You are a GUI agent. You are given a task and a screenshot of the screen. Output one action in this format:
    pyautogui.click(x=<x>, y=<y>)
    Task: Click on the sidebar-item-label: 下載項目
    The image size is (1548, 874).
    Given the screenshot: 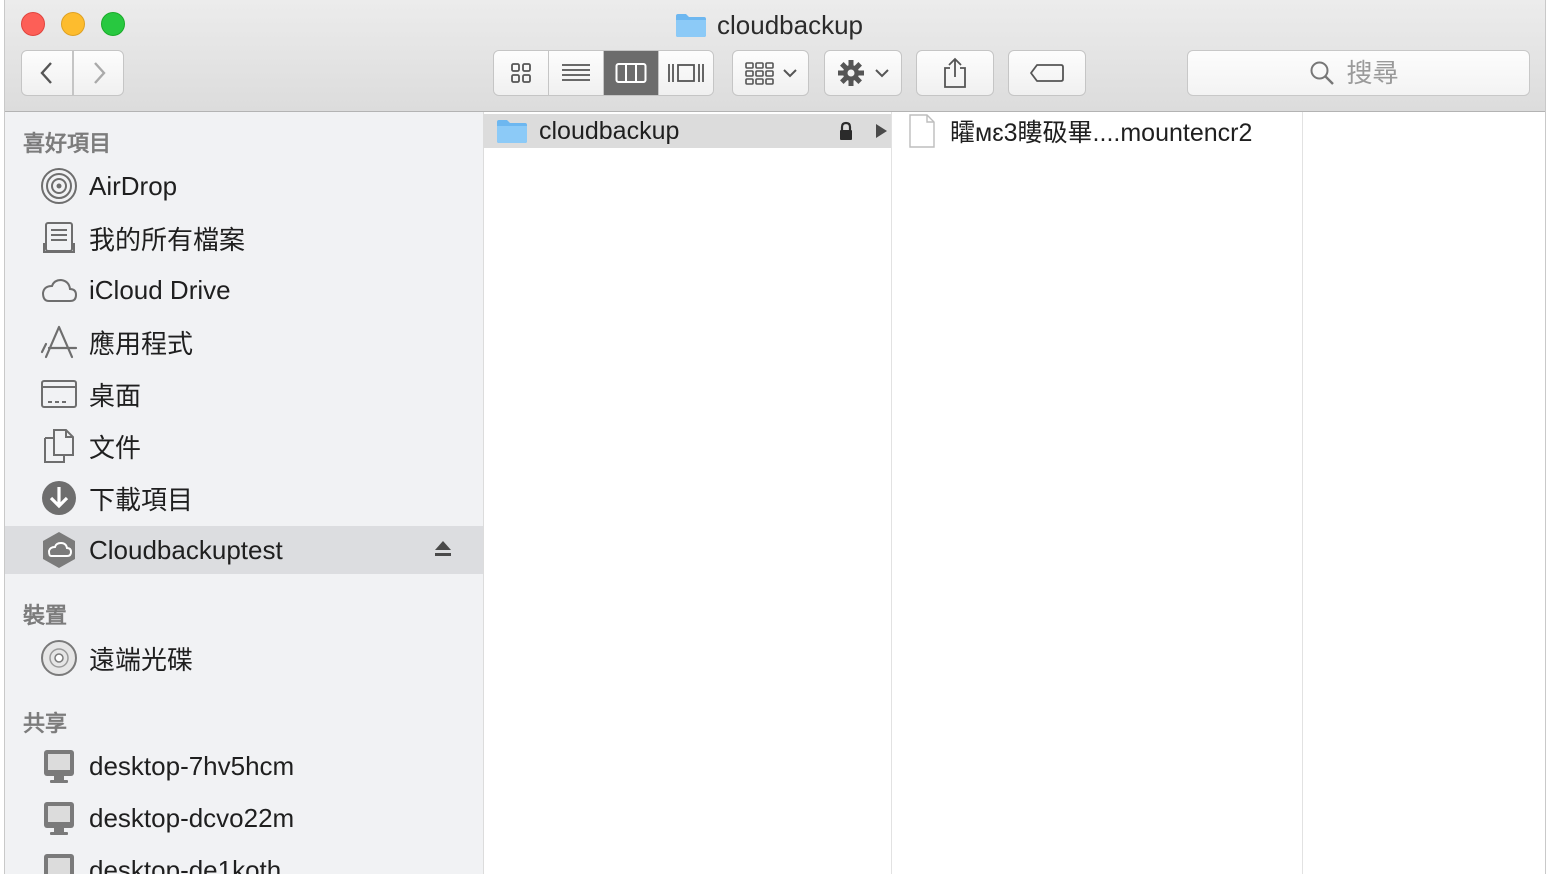 What is the action you would take?
    pyautogui.click(x=141, y=499)
    